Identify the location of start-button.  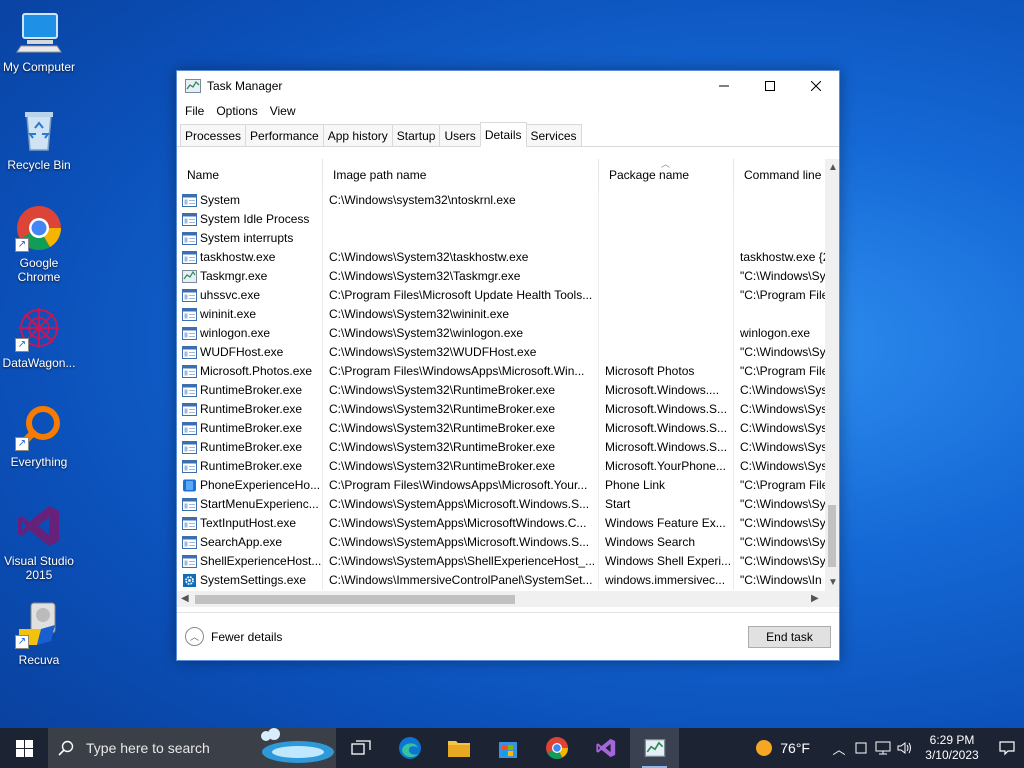
(24, 748).